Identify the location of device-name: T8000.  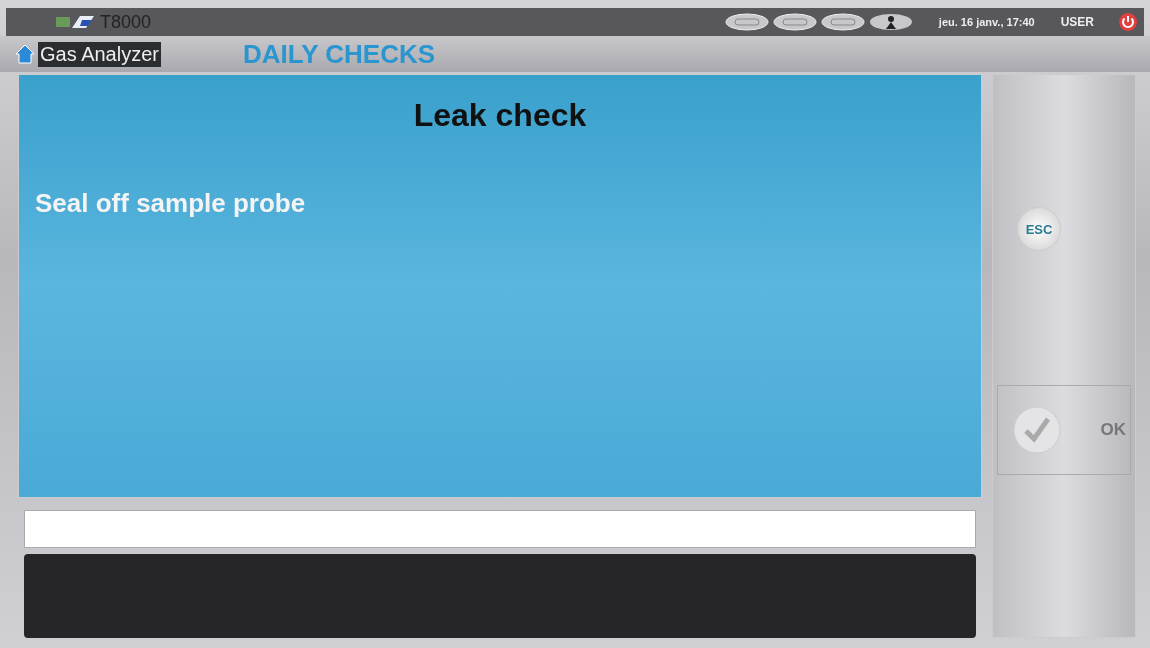
(126, 22).